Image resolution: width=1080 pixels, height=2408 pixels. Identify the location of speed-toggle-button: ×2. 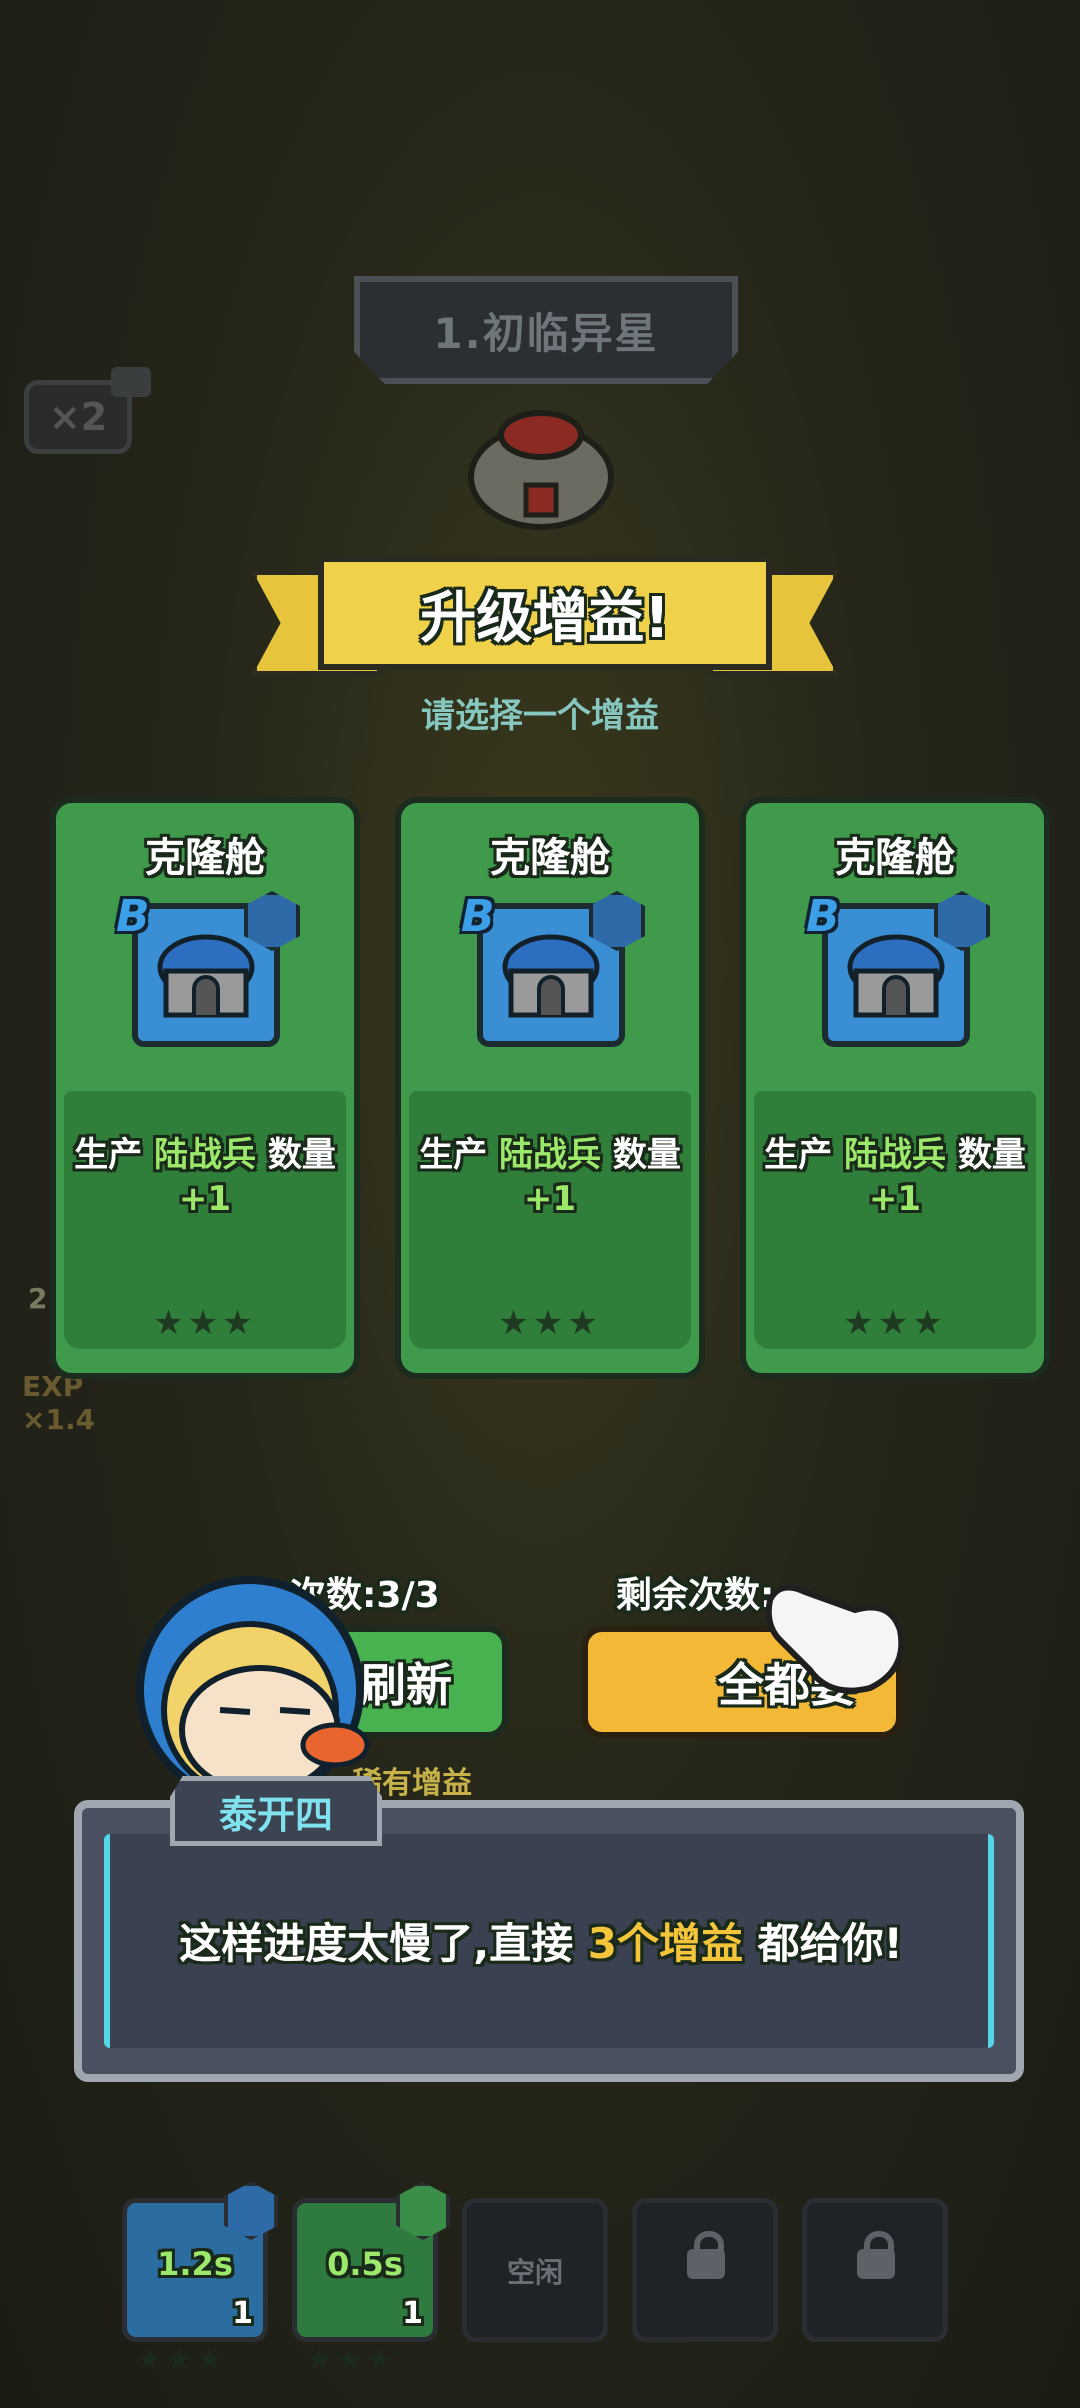
(87, 410).